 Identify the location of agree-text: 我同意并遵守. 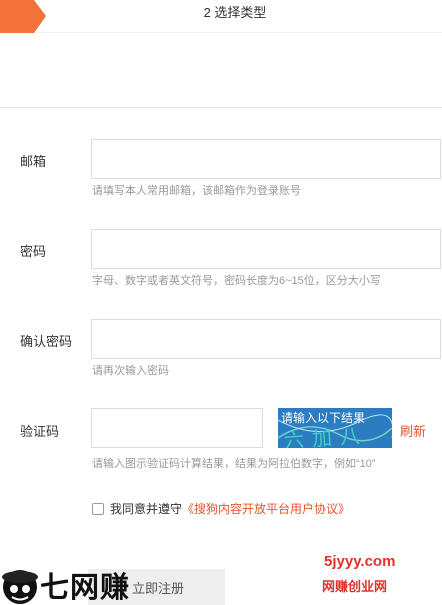
(146, 509).